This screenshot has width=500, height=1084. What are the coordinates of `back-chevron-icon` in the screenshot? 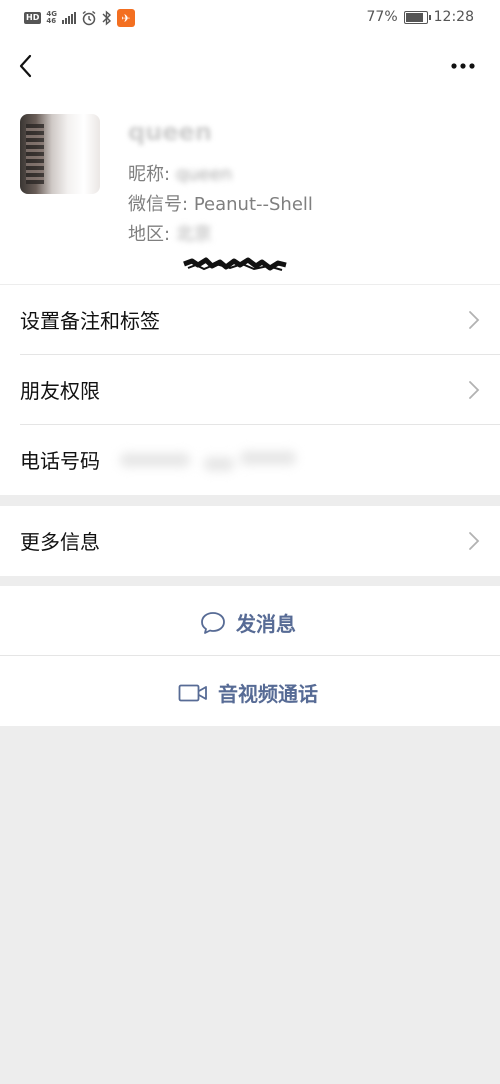 It's located at (28, 66).